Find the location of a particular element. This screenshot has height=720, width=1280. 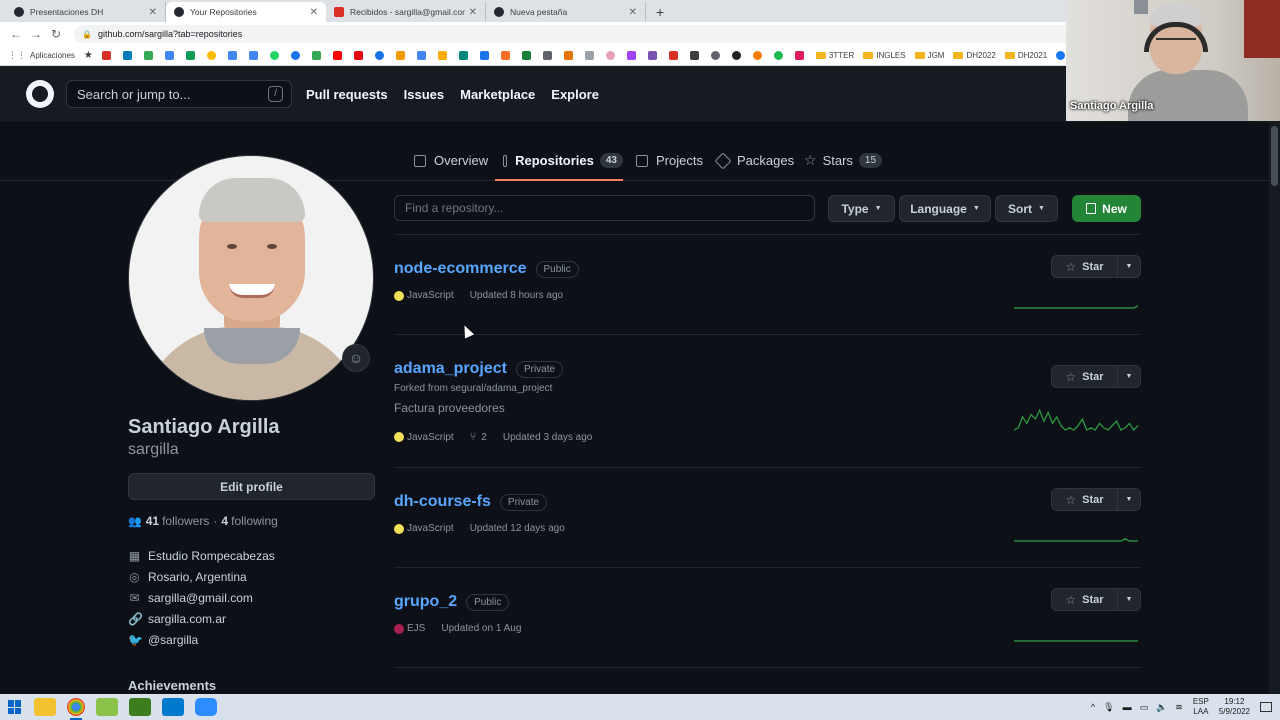

terminal-icon is located at coordinates (140, 707).